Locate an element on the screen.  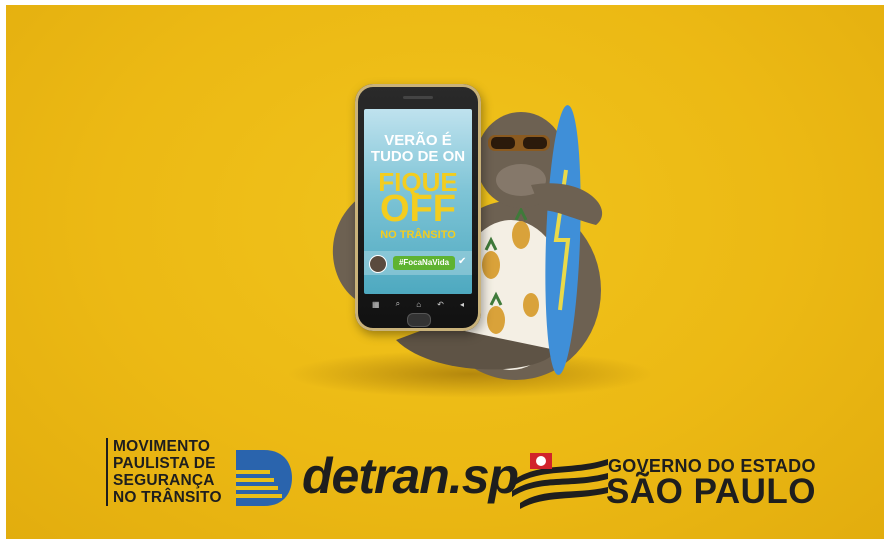
grid-icon: ▦ is located at coordinates (376, 304).